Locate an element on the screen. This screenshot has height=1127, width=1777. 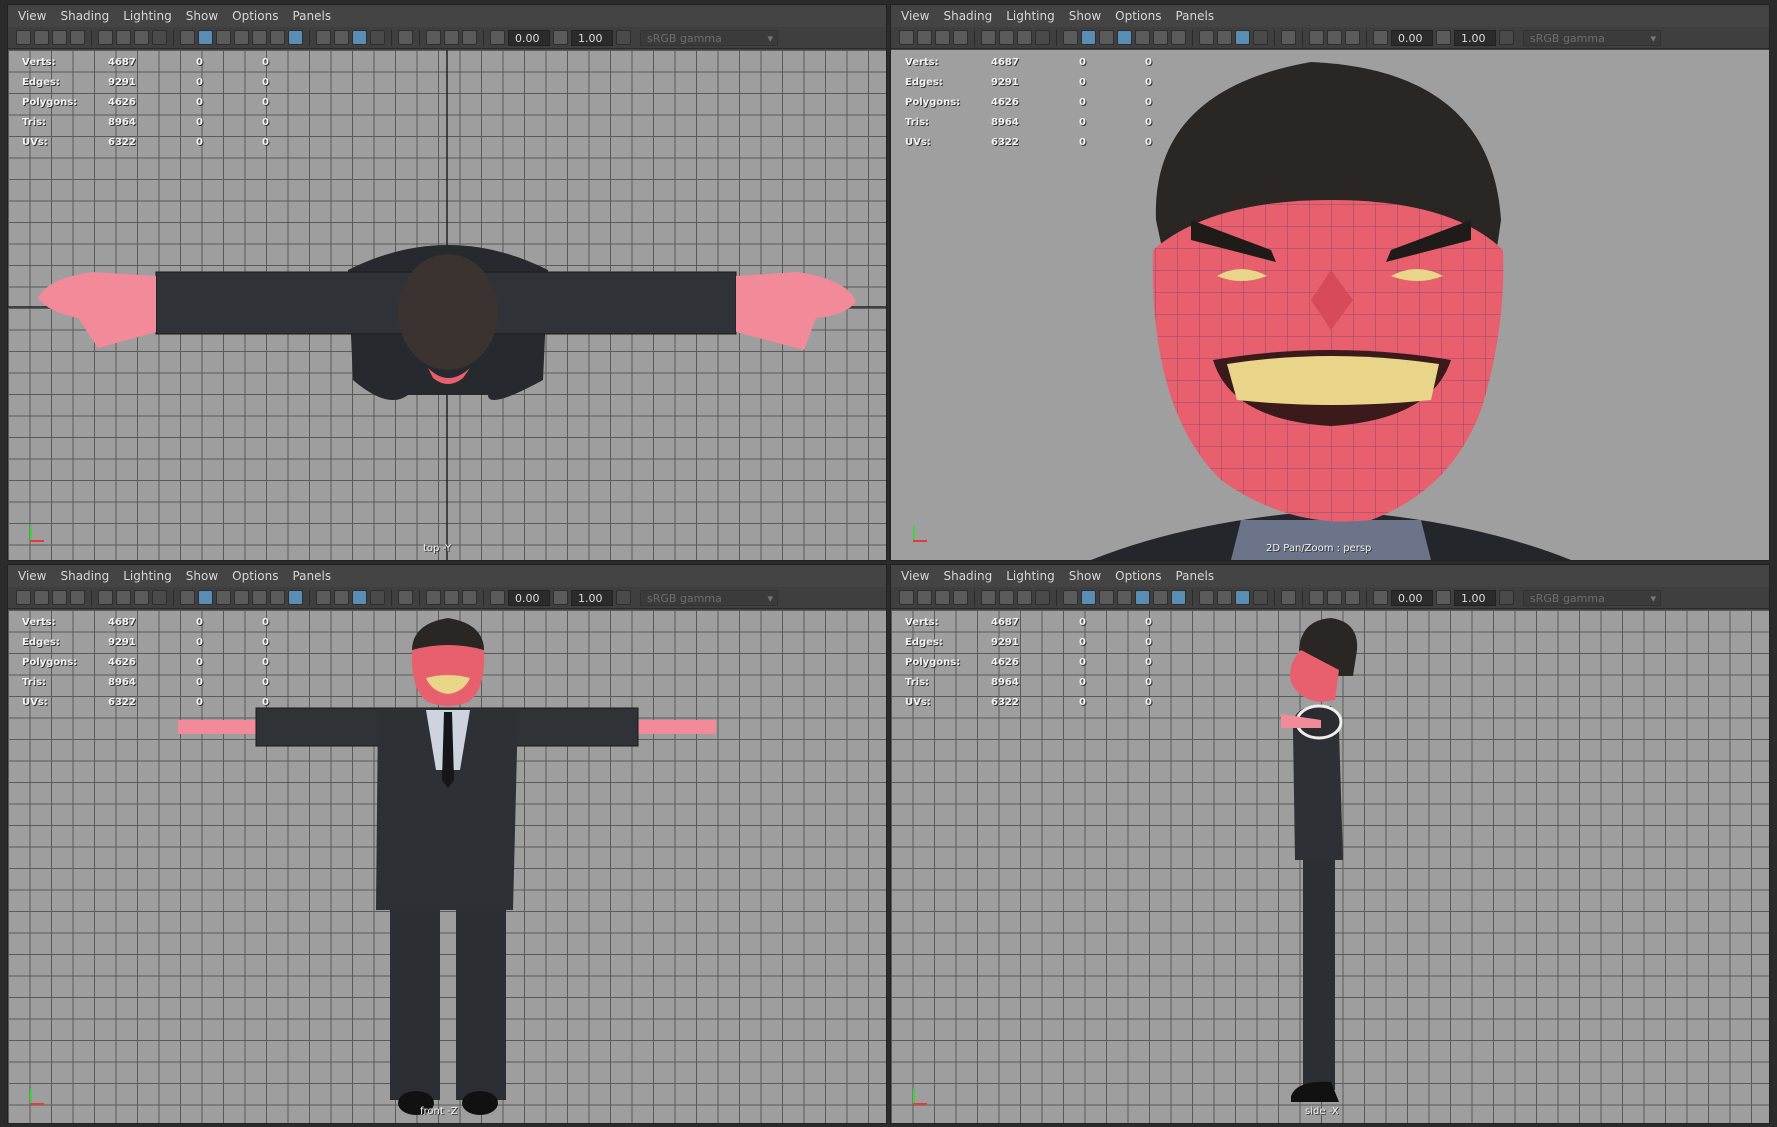
wireframe-icon is located at coordinates (1070, 597).